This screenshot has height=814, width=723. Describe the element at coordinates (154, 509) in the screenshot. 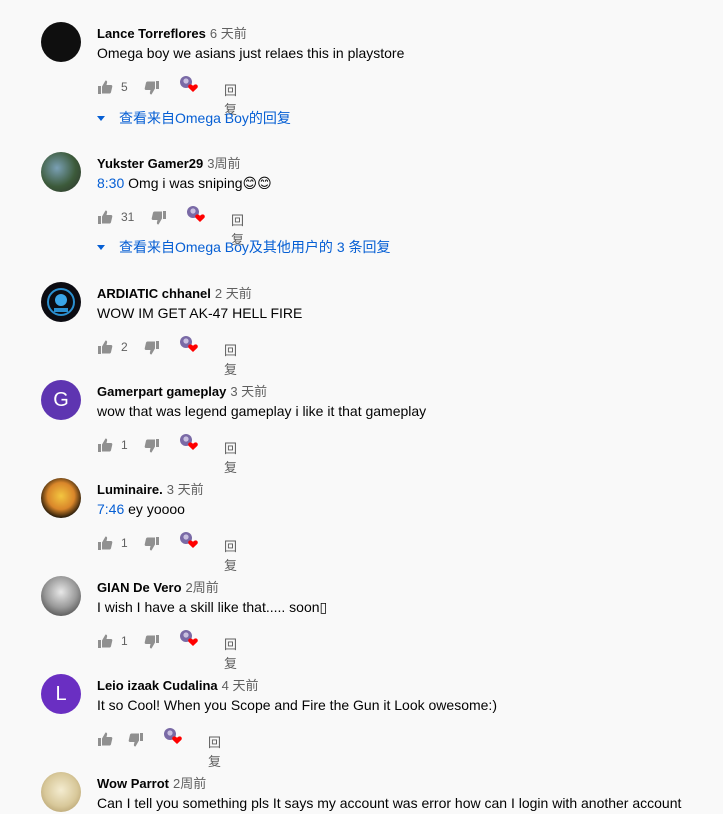

I see `comment-body: ey yoooo` at that location.